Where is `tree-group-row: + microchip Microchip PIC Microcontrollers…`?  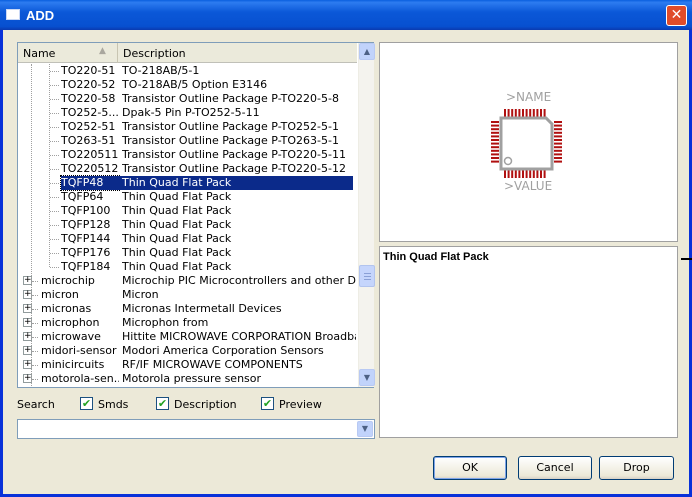
tree-group-row: + microchip Microchip PIC Microcontrollers… is located at coordinates (187, 281).